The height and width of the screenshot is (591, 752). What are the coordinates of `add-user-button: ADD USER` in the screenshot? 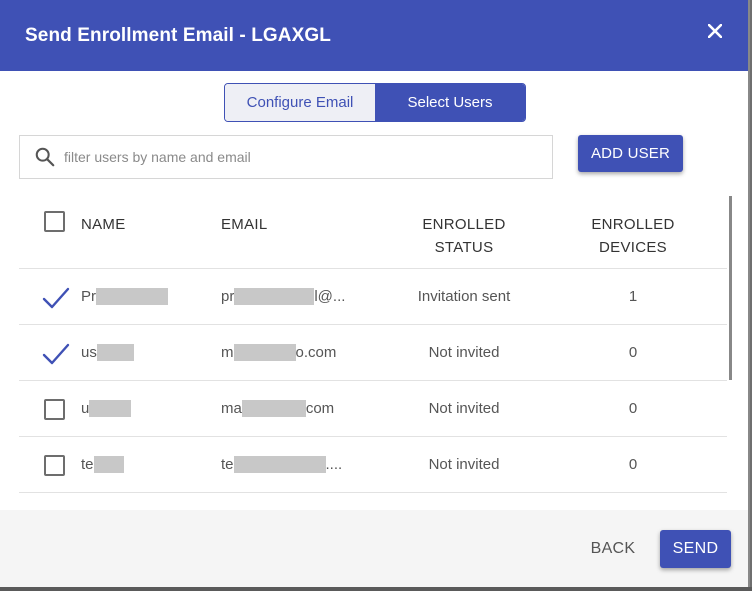 It's located at (630, 153).